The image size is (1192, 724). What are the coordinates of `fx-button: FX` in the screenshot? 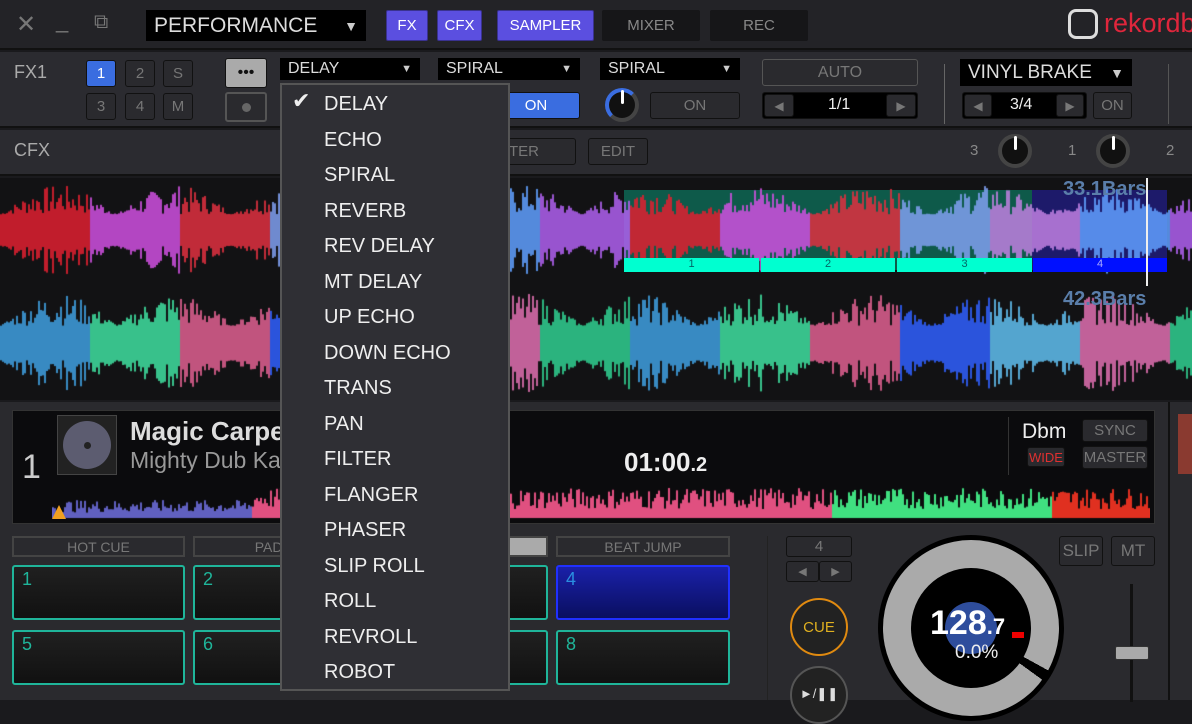 It's located at (407, 25).